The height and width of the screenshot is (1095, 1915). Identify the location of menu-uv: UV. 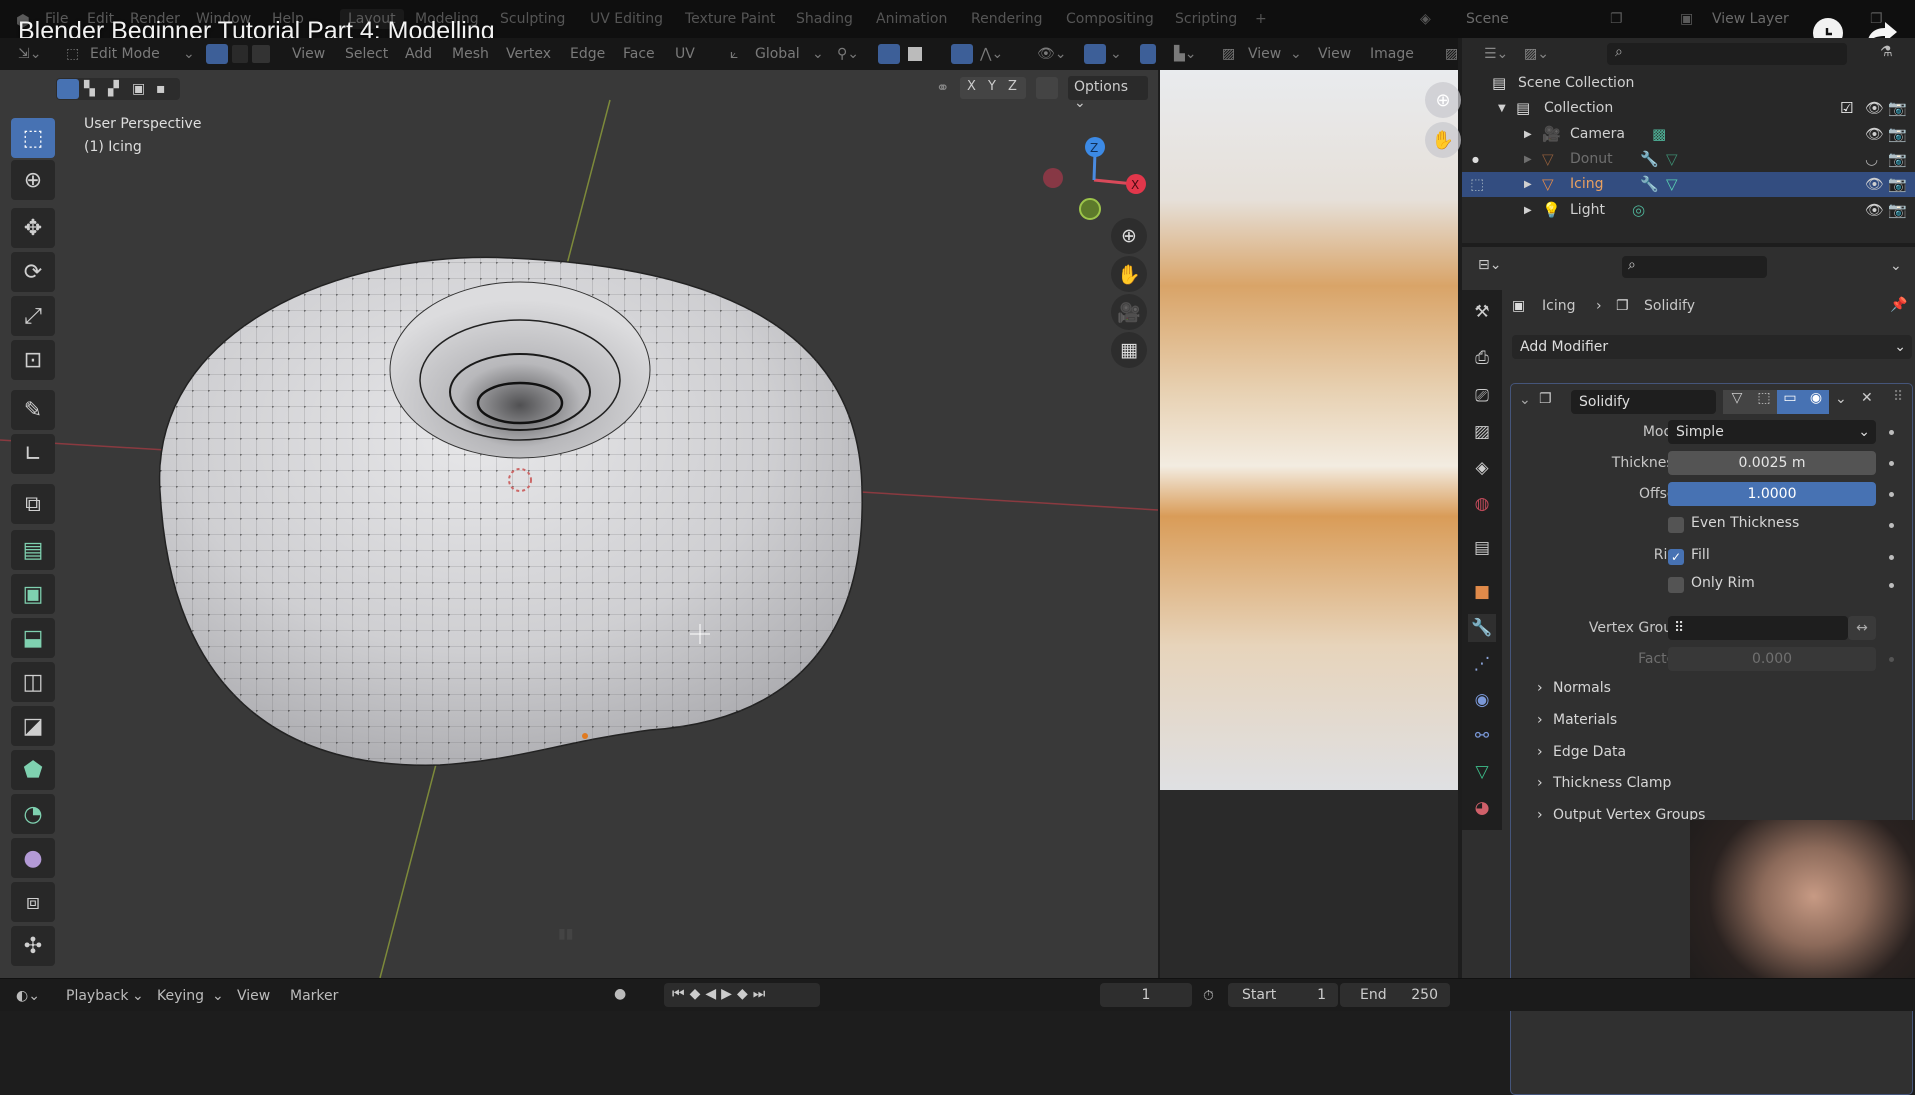
(685, 54).